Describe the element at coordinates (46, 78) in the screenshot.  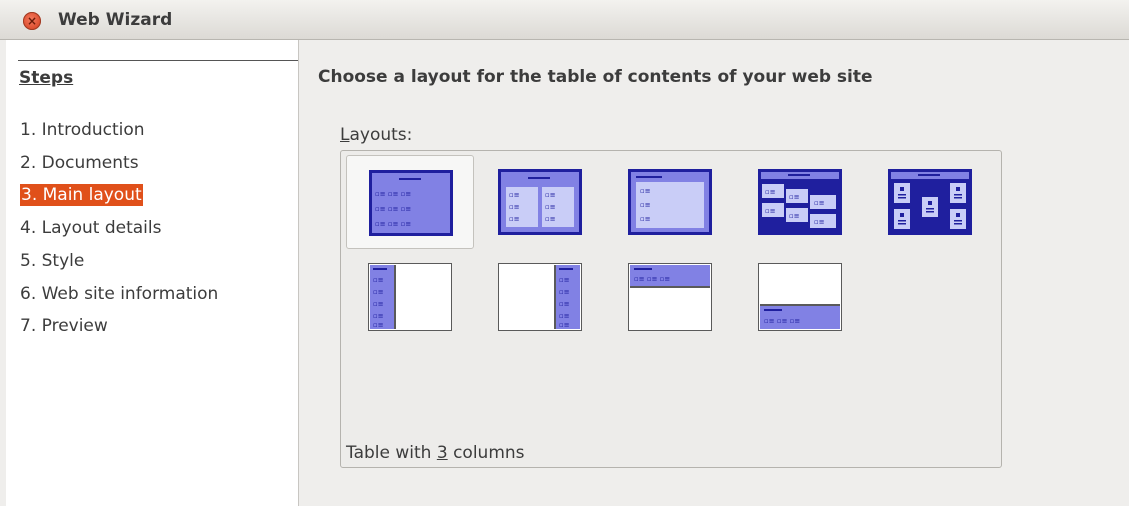
I see `steps-heading: Steps` at that location.